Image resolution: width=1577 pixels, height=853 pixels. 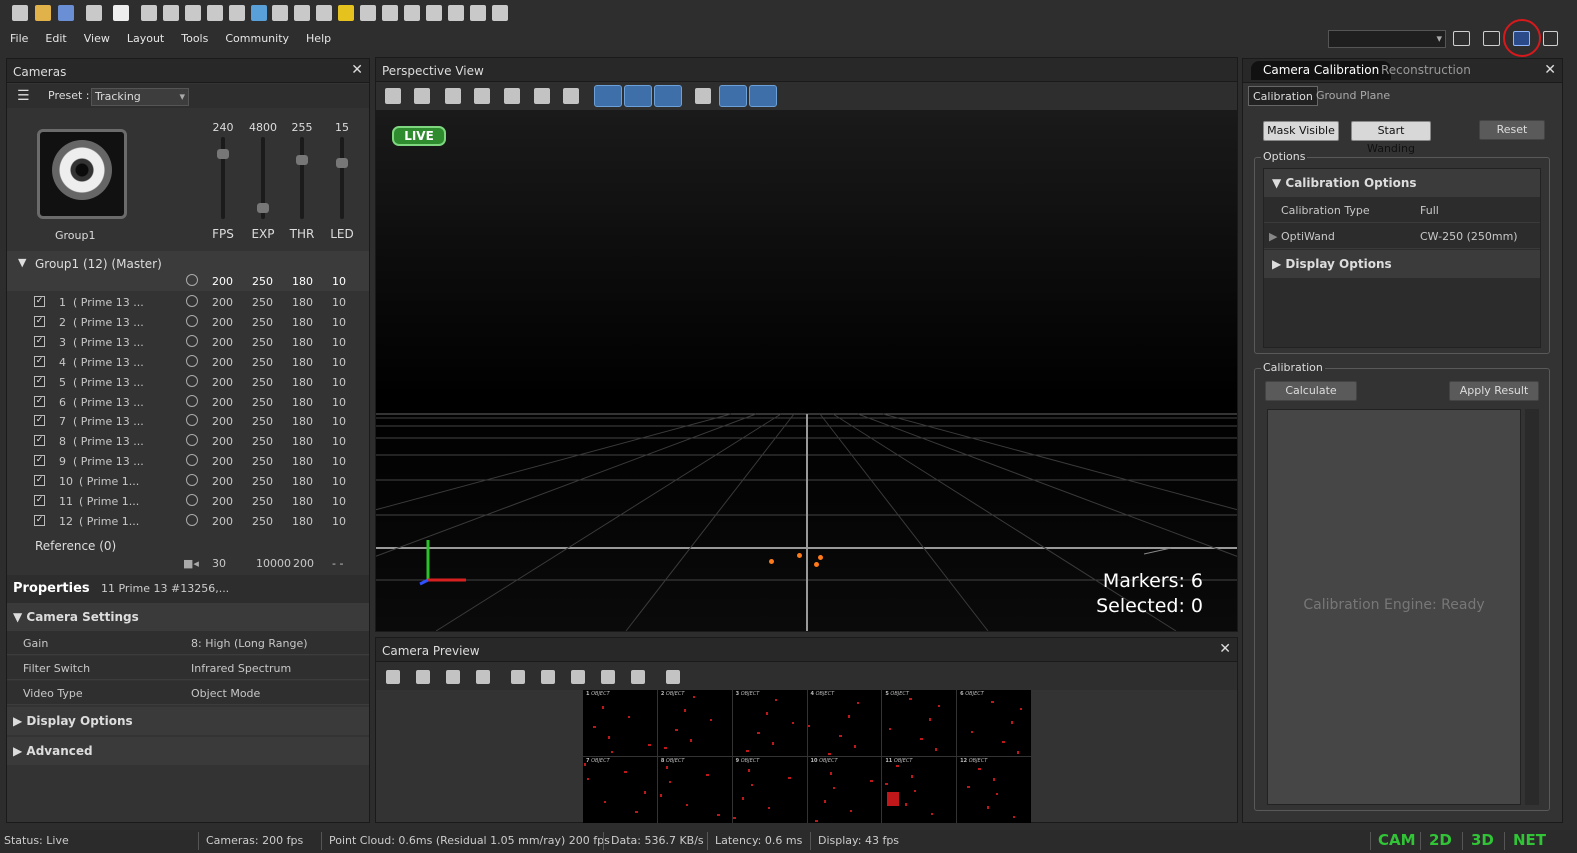 I want to click on group-row: ▼ Group1 (12) (Master) 200 250 180 10, so click(x=188, y=271).